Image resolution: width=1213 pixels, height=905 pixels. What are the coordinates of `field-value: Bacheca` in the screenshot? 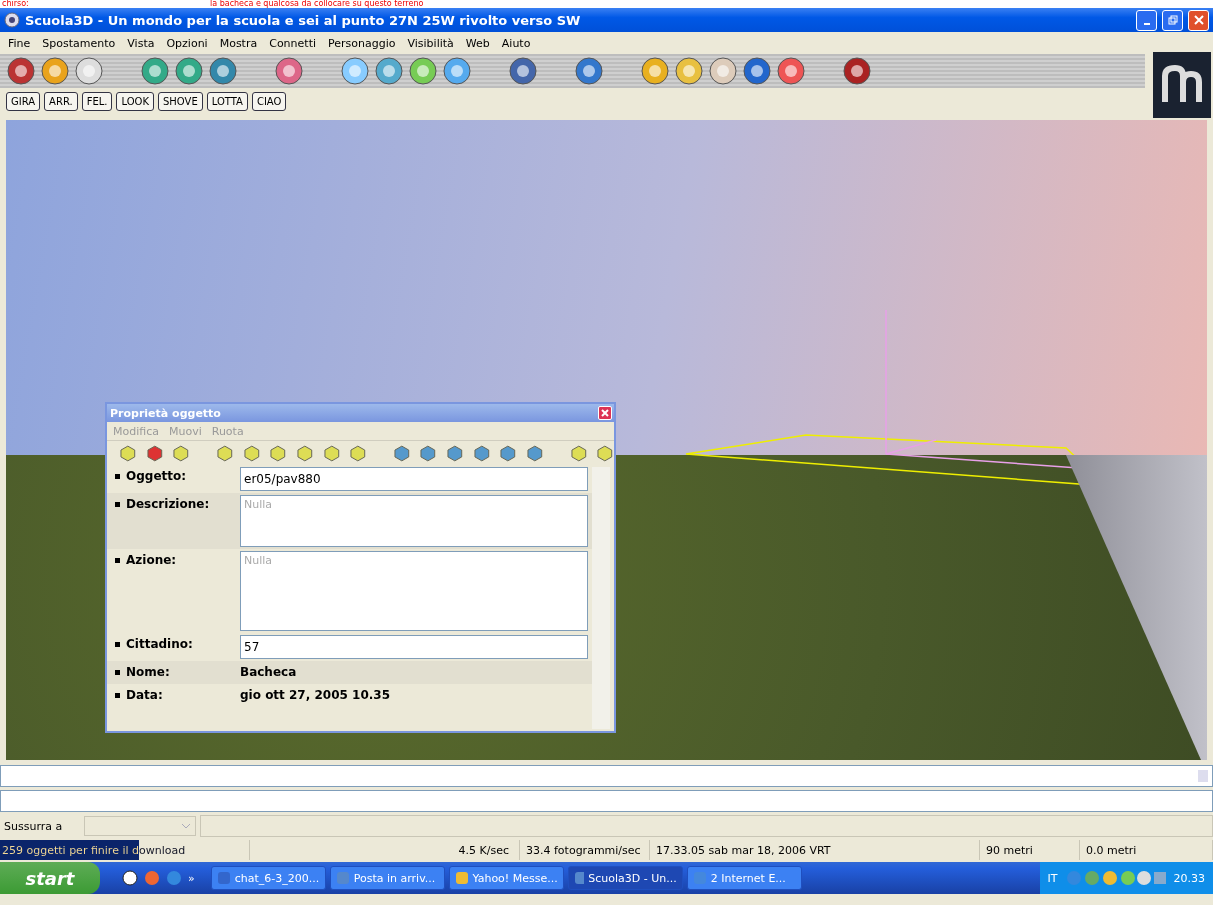 It's located at (268, 672).